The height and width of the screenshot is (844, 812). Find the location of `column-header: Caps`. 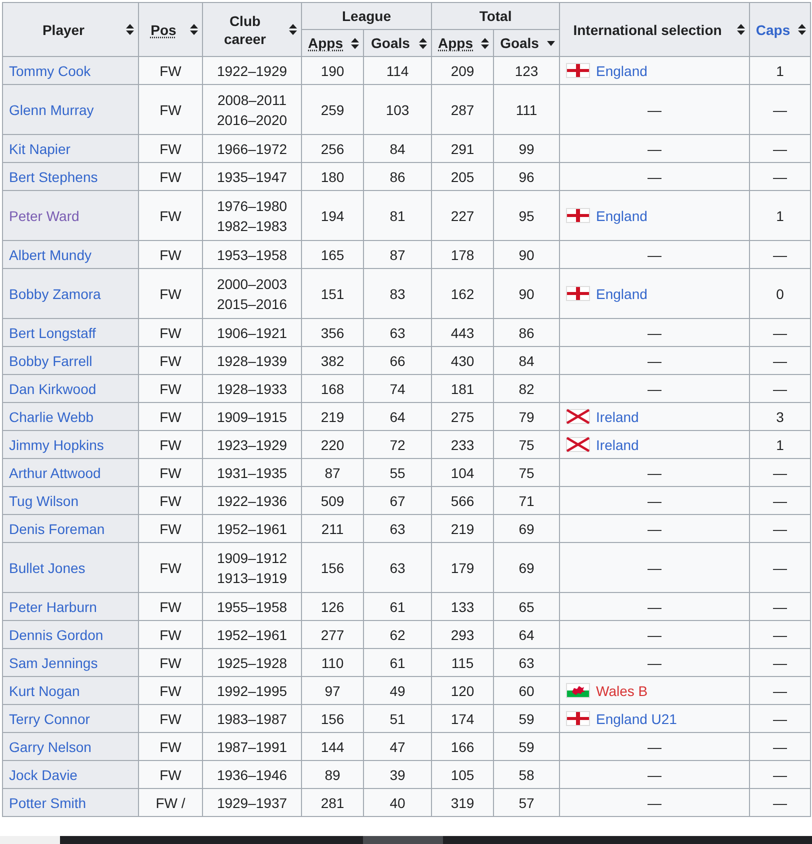

column-header: Caps is located at coordinates (780, 29).